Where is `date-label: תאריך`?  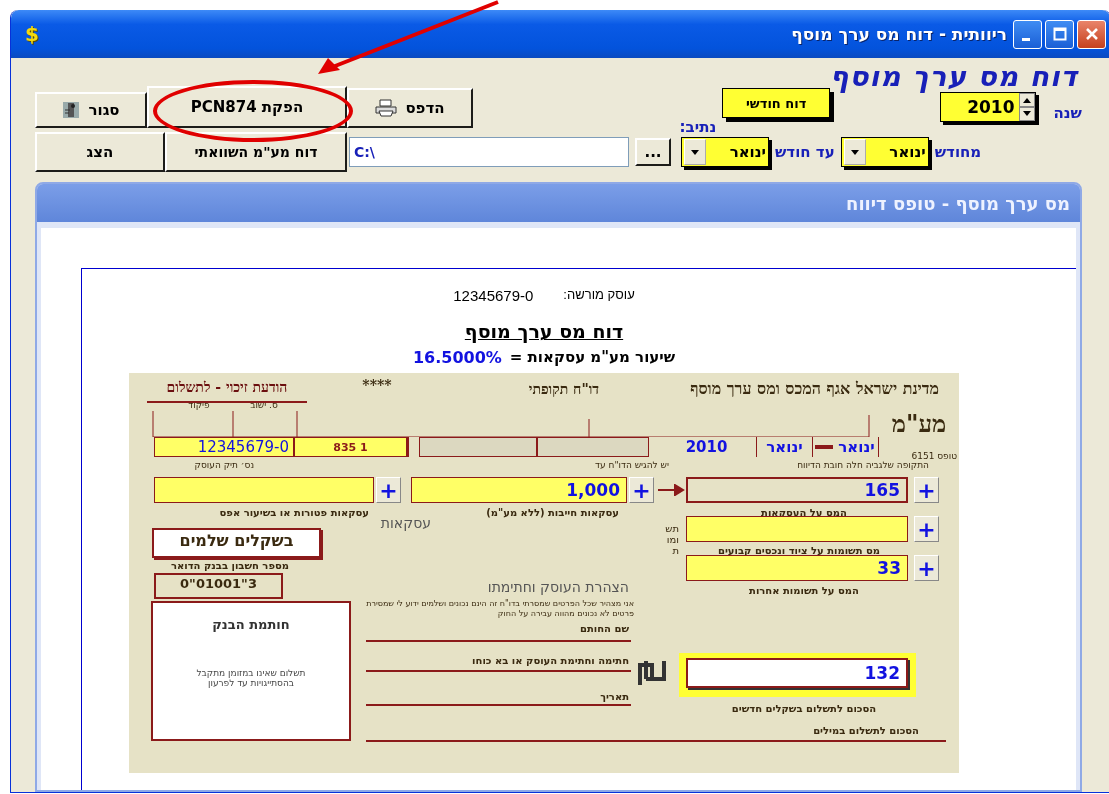 date-label: תאריך is located at coordinates (614, 697).